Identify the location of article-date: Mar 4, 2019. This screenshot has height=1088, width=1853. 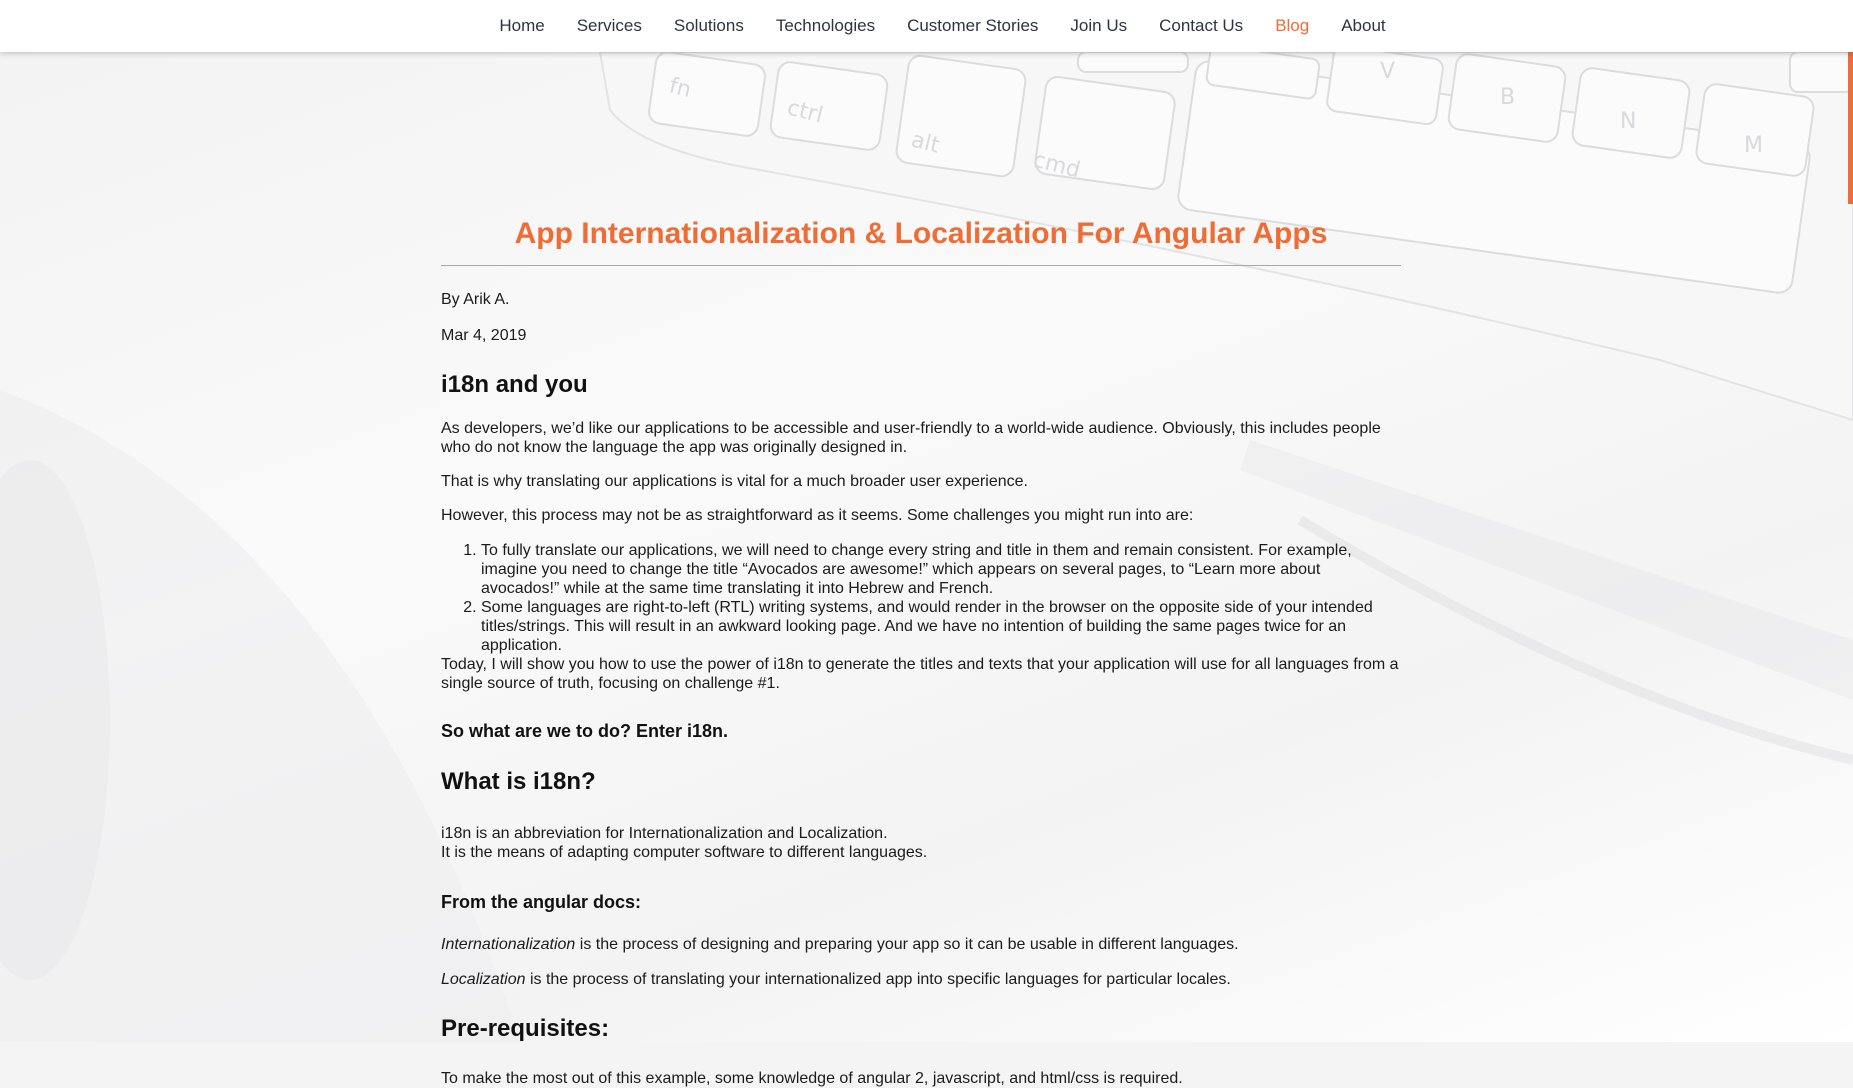
(484, 335).